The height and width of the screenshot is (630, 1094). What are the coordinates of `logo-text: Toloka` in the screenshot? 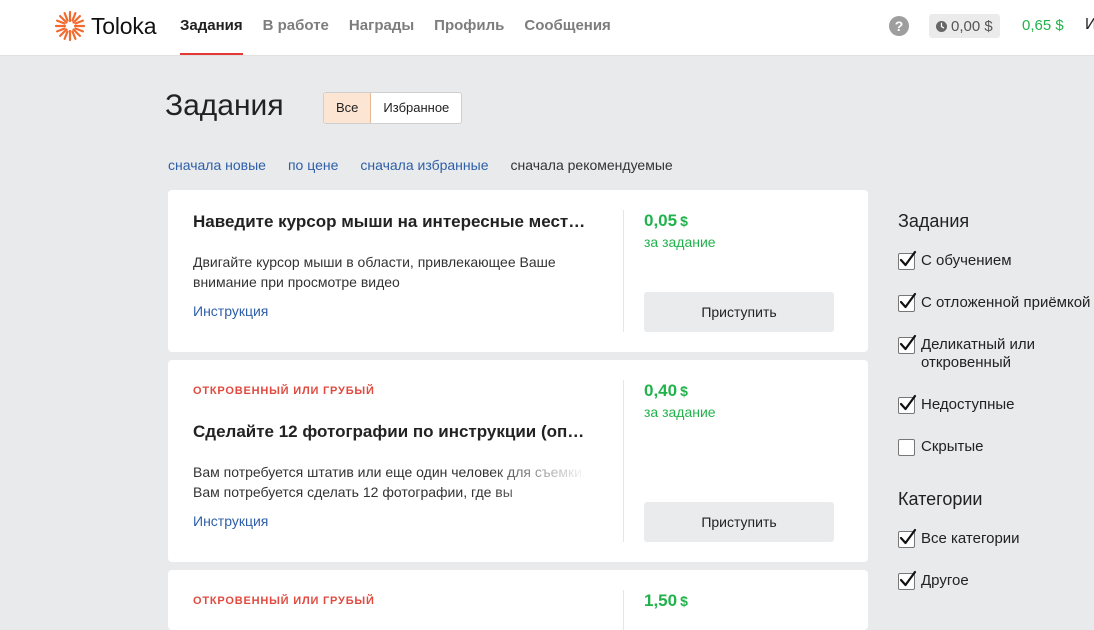 It's located at (124, 25).